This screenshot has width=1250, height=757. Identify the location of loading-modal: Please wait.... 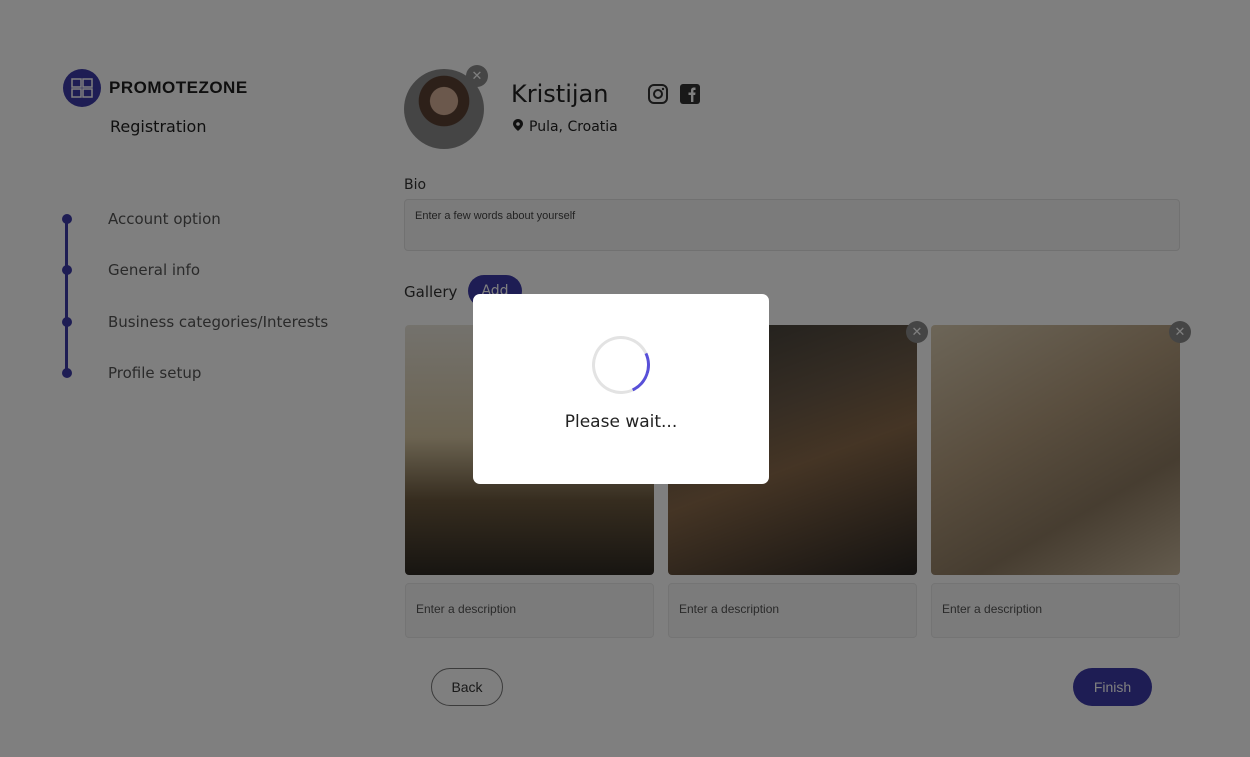
(621, 389).